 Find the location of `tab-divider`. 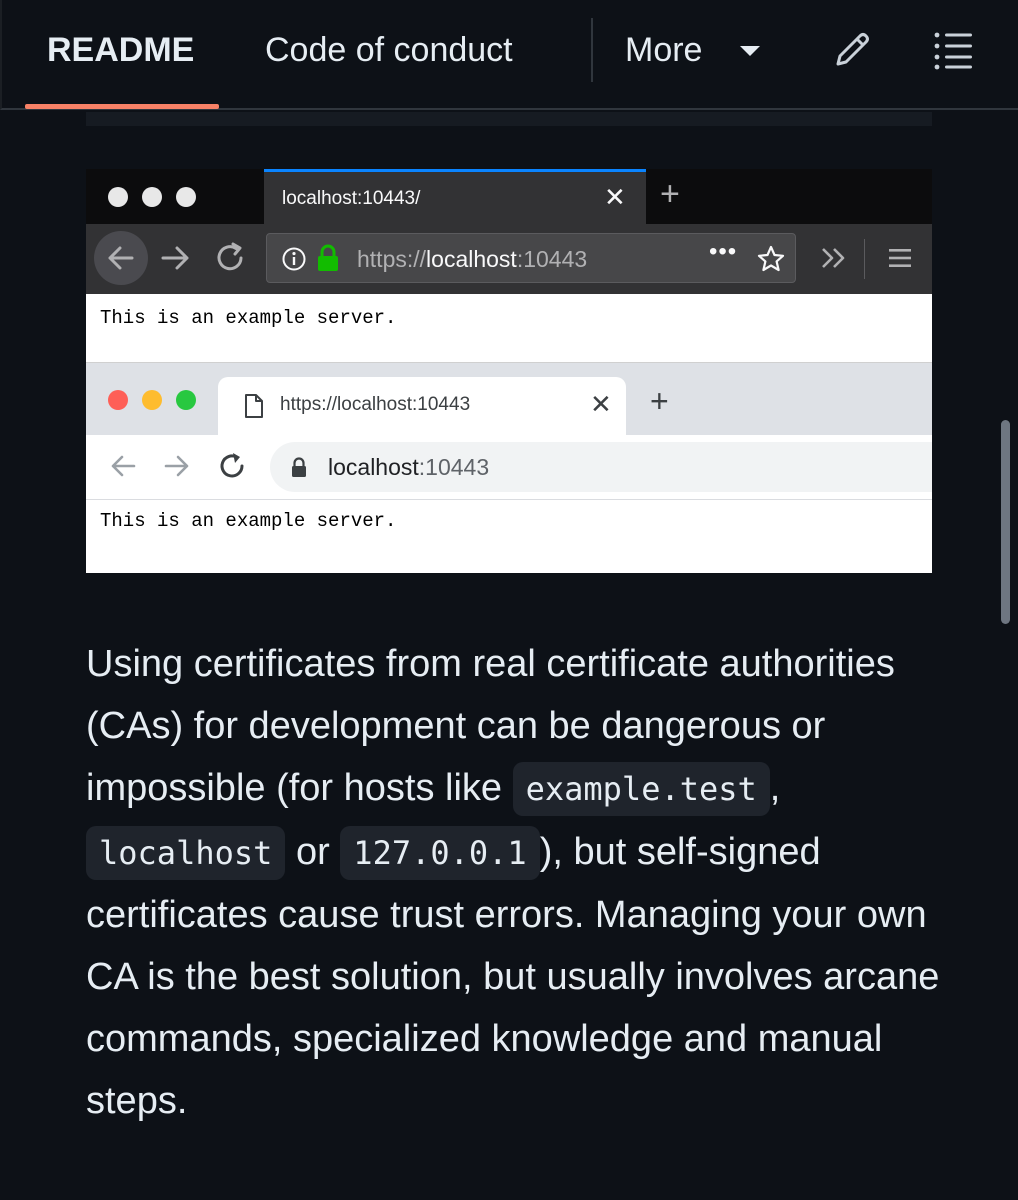

tab-divider is located at coordinates (592, 50).